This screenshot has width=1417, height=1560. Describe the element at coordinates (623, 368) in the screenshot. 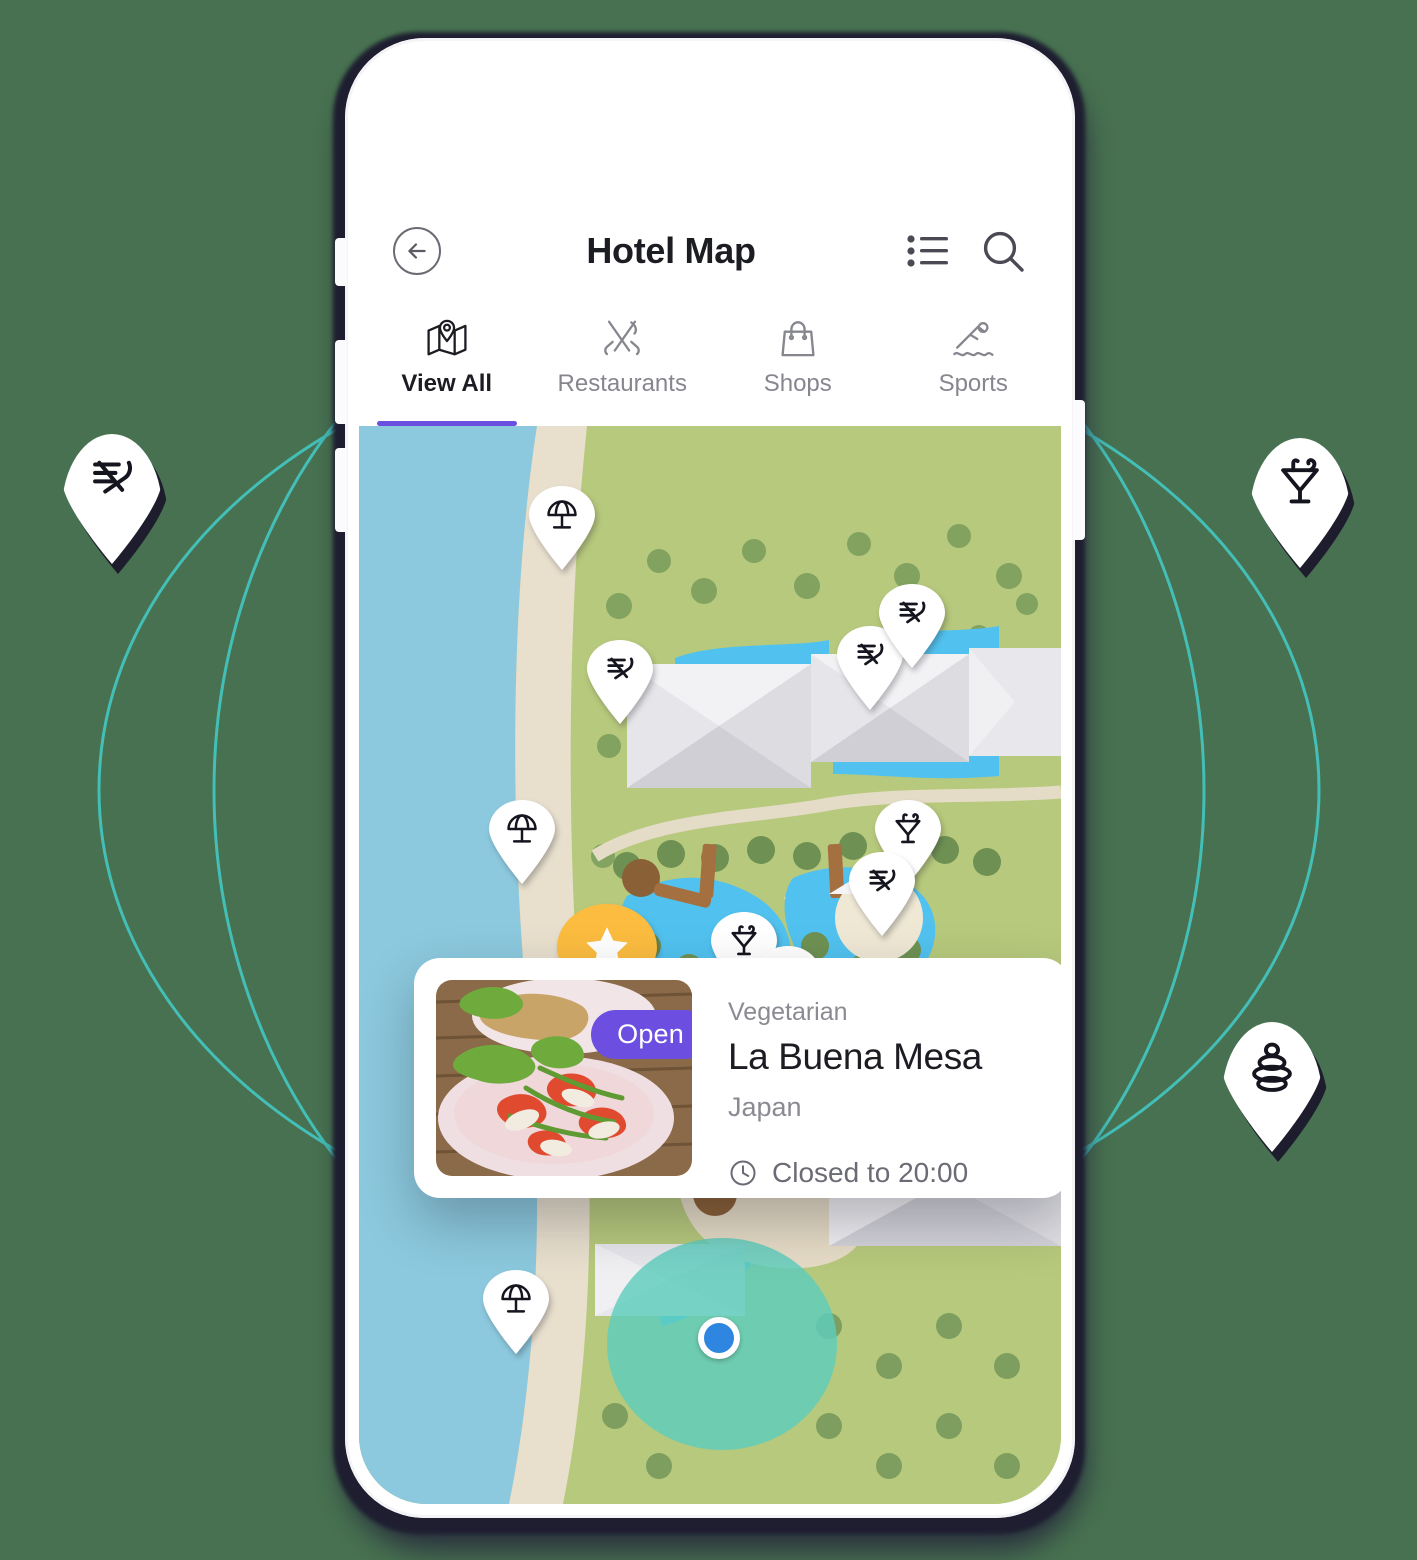

I see `tab-restaurants: Restaurants` at that location.